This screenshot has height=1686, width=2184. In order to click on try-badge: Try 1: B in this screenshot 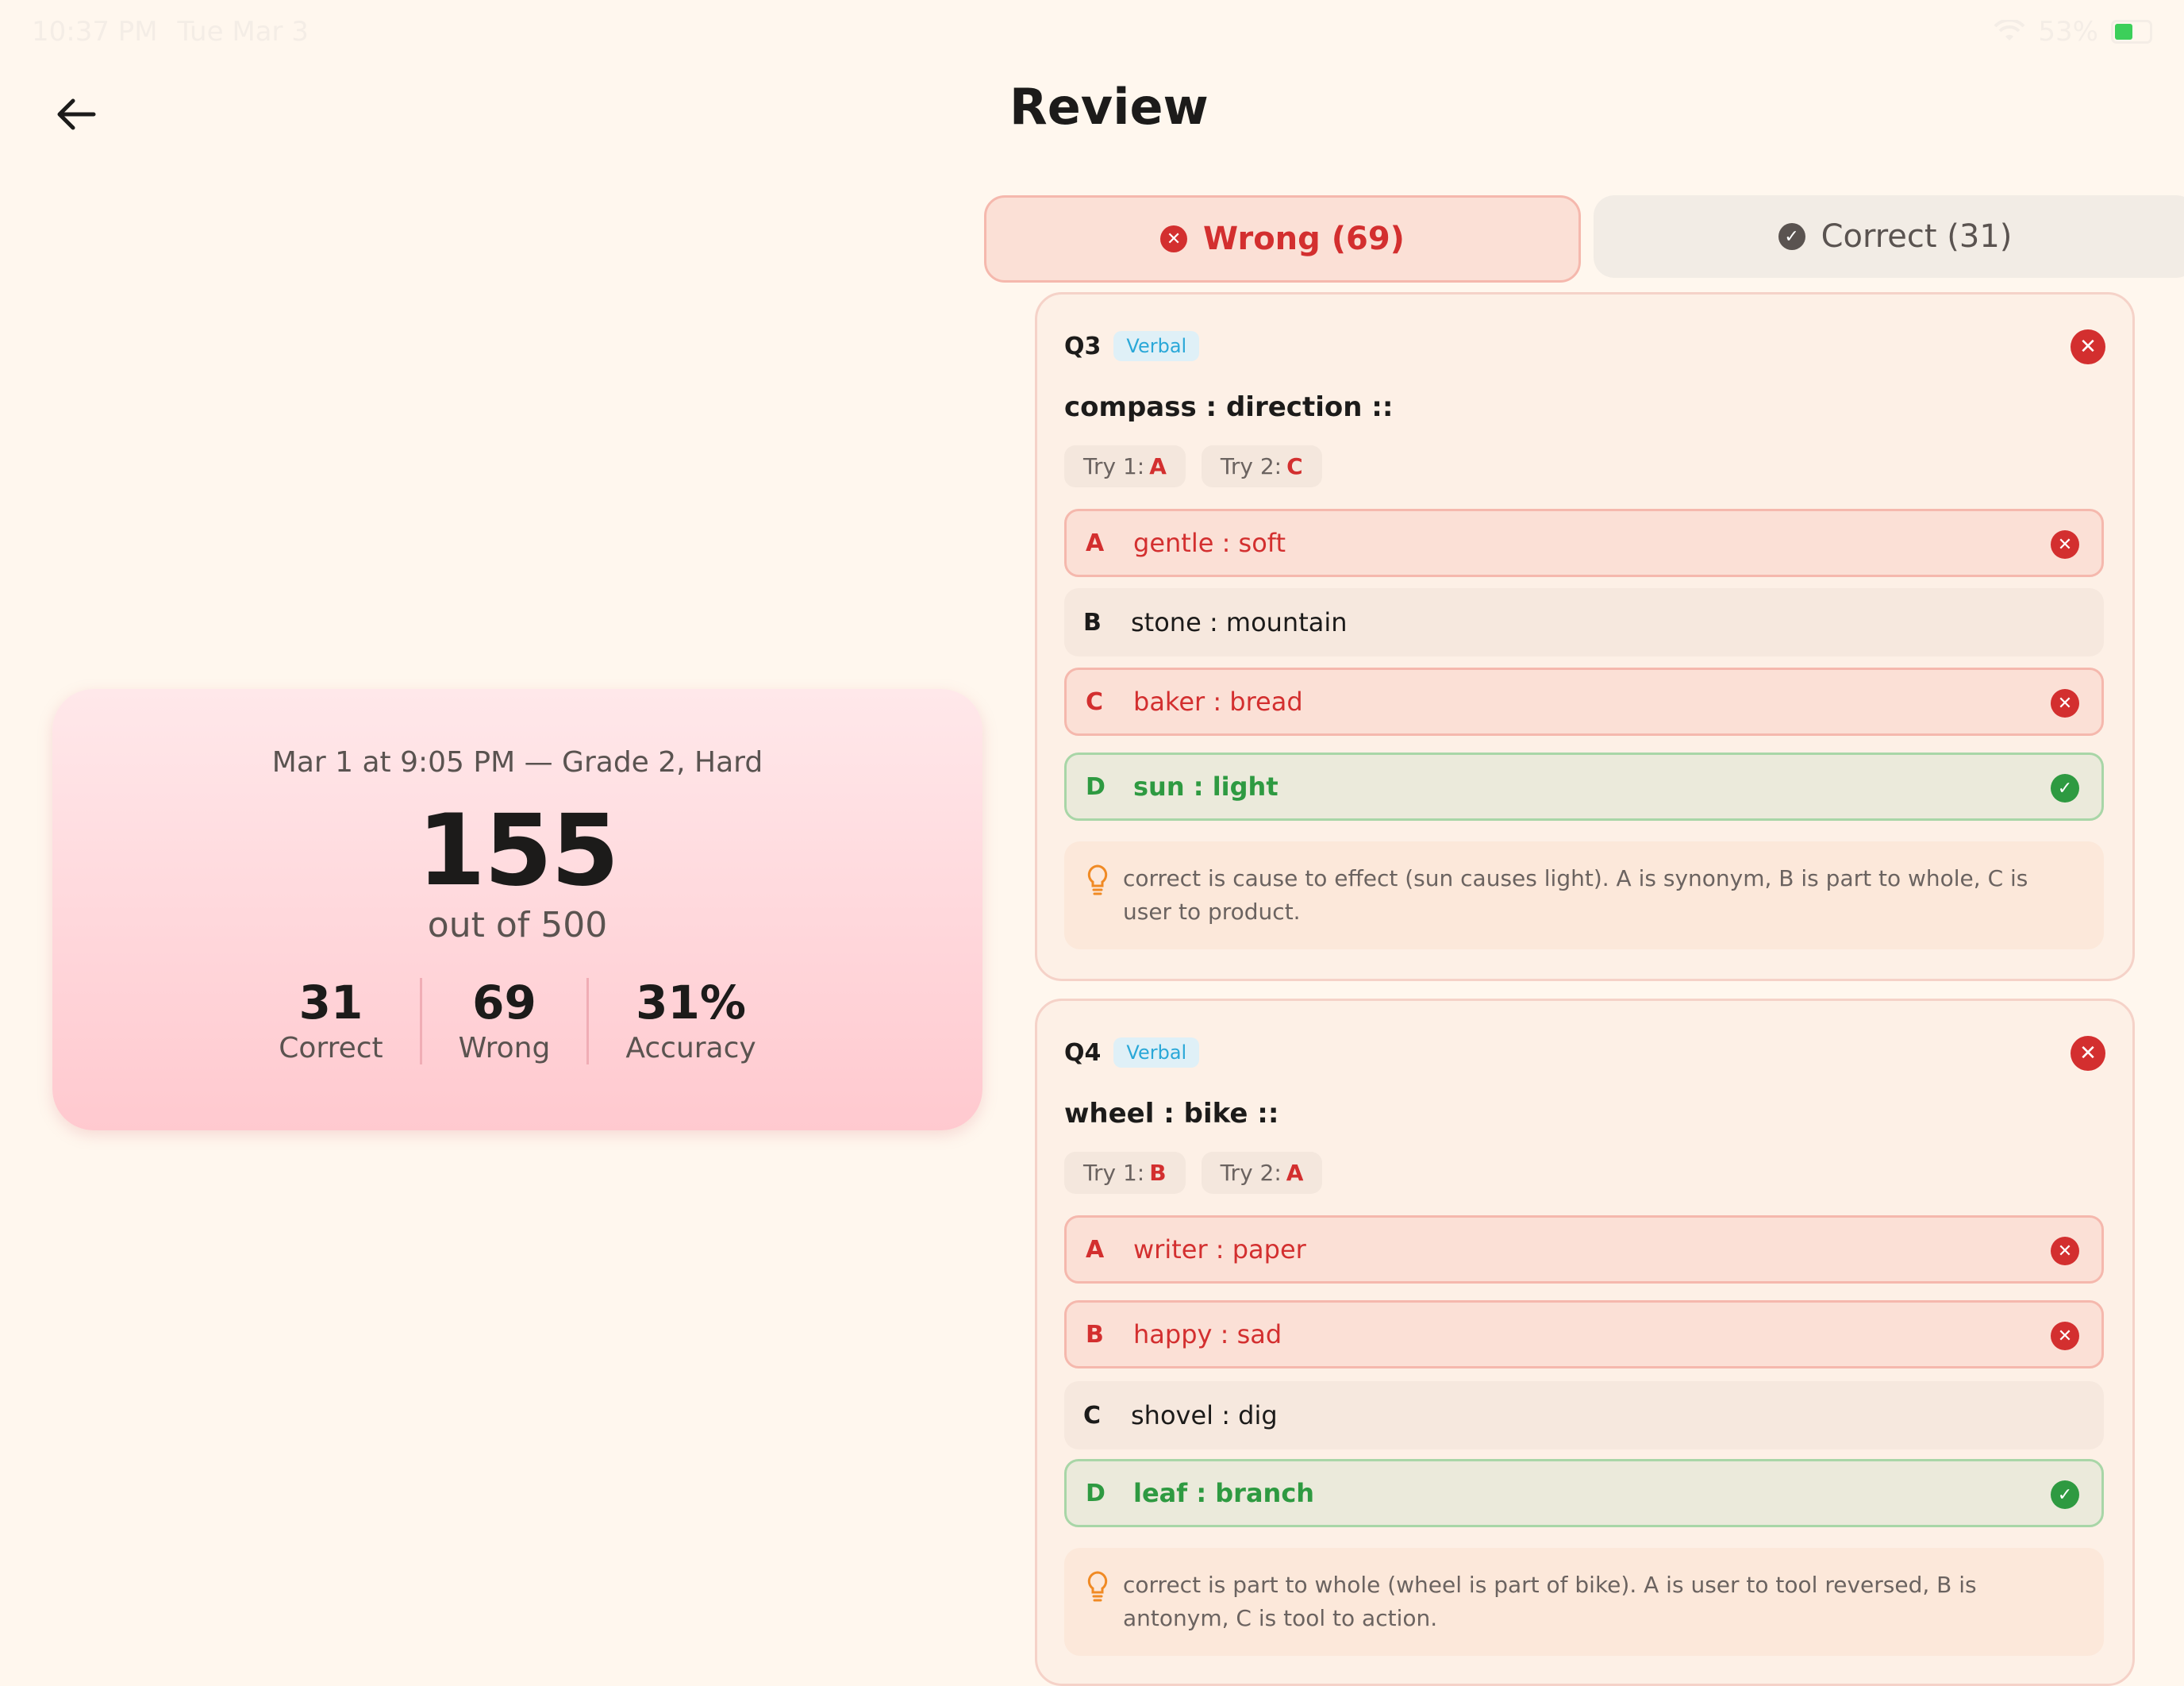, I will do `click(1125, 1173)`.